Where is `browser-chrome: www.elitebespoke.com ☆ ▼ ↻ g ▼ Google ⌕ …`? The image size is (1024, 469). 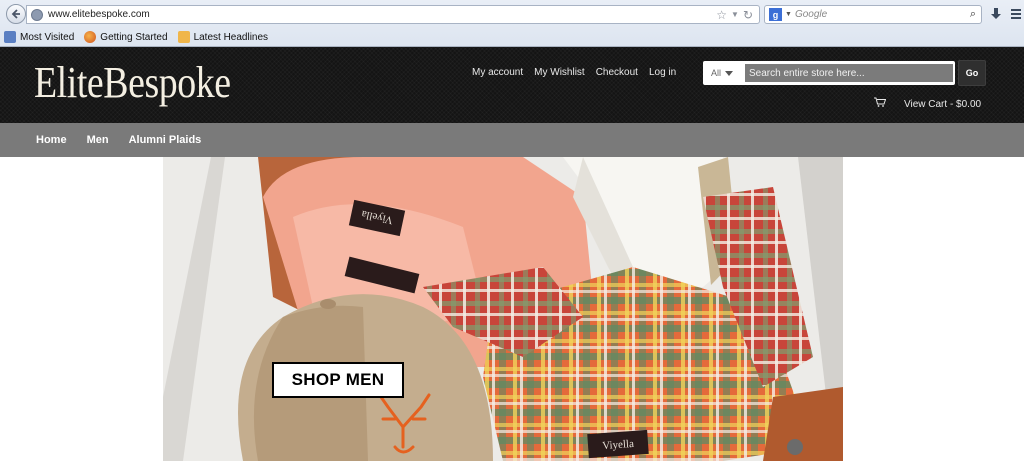
browser-chrome: www.elitebespoke.com ☆ ▼ ↻ g ▼ Google ⌕ … is located at coordinates (512, 23).